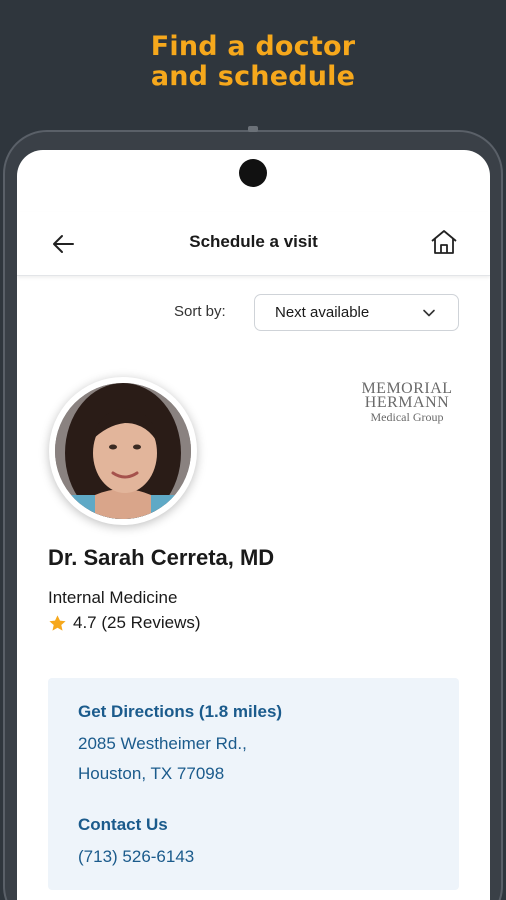 Image resolution: width=506 pixels, height=900 pixels. I want to click on address-line-2: Houston, TX 77098, so click(151, 774).